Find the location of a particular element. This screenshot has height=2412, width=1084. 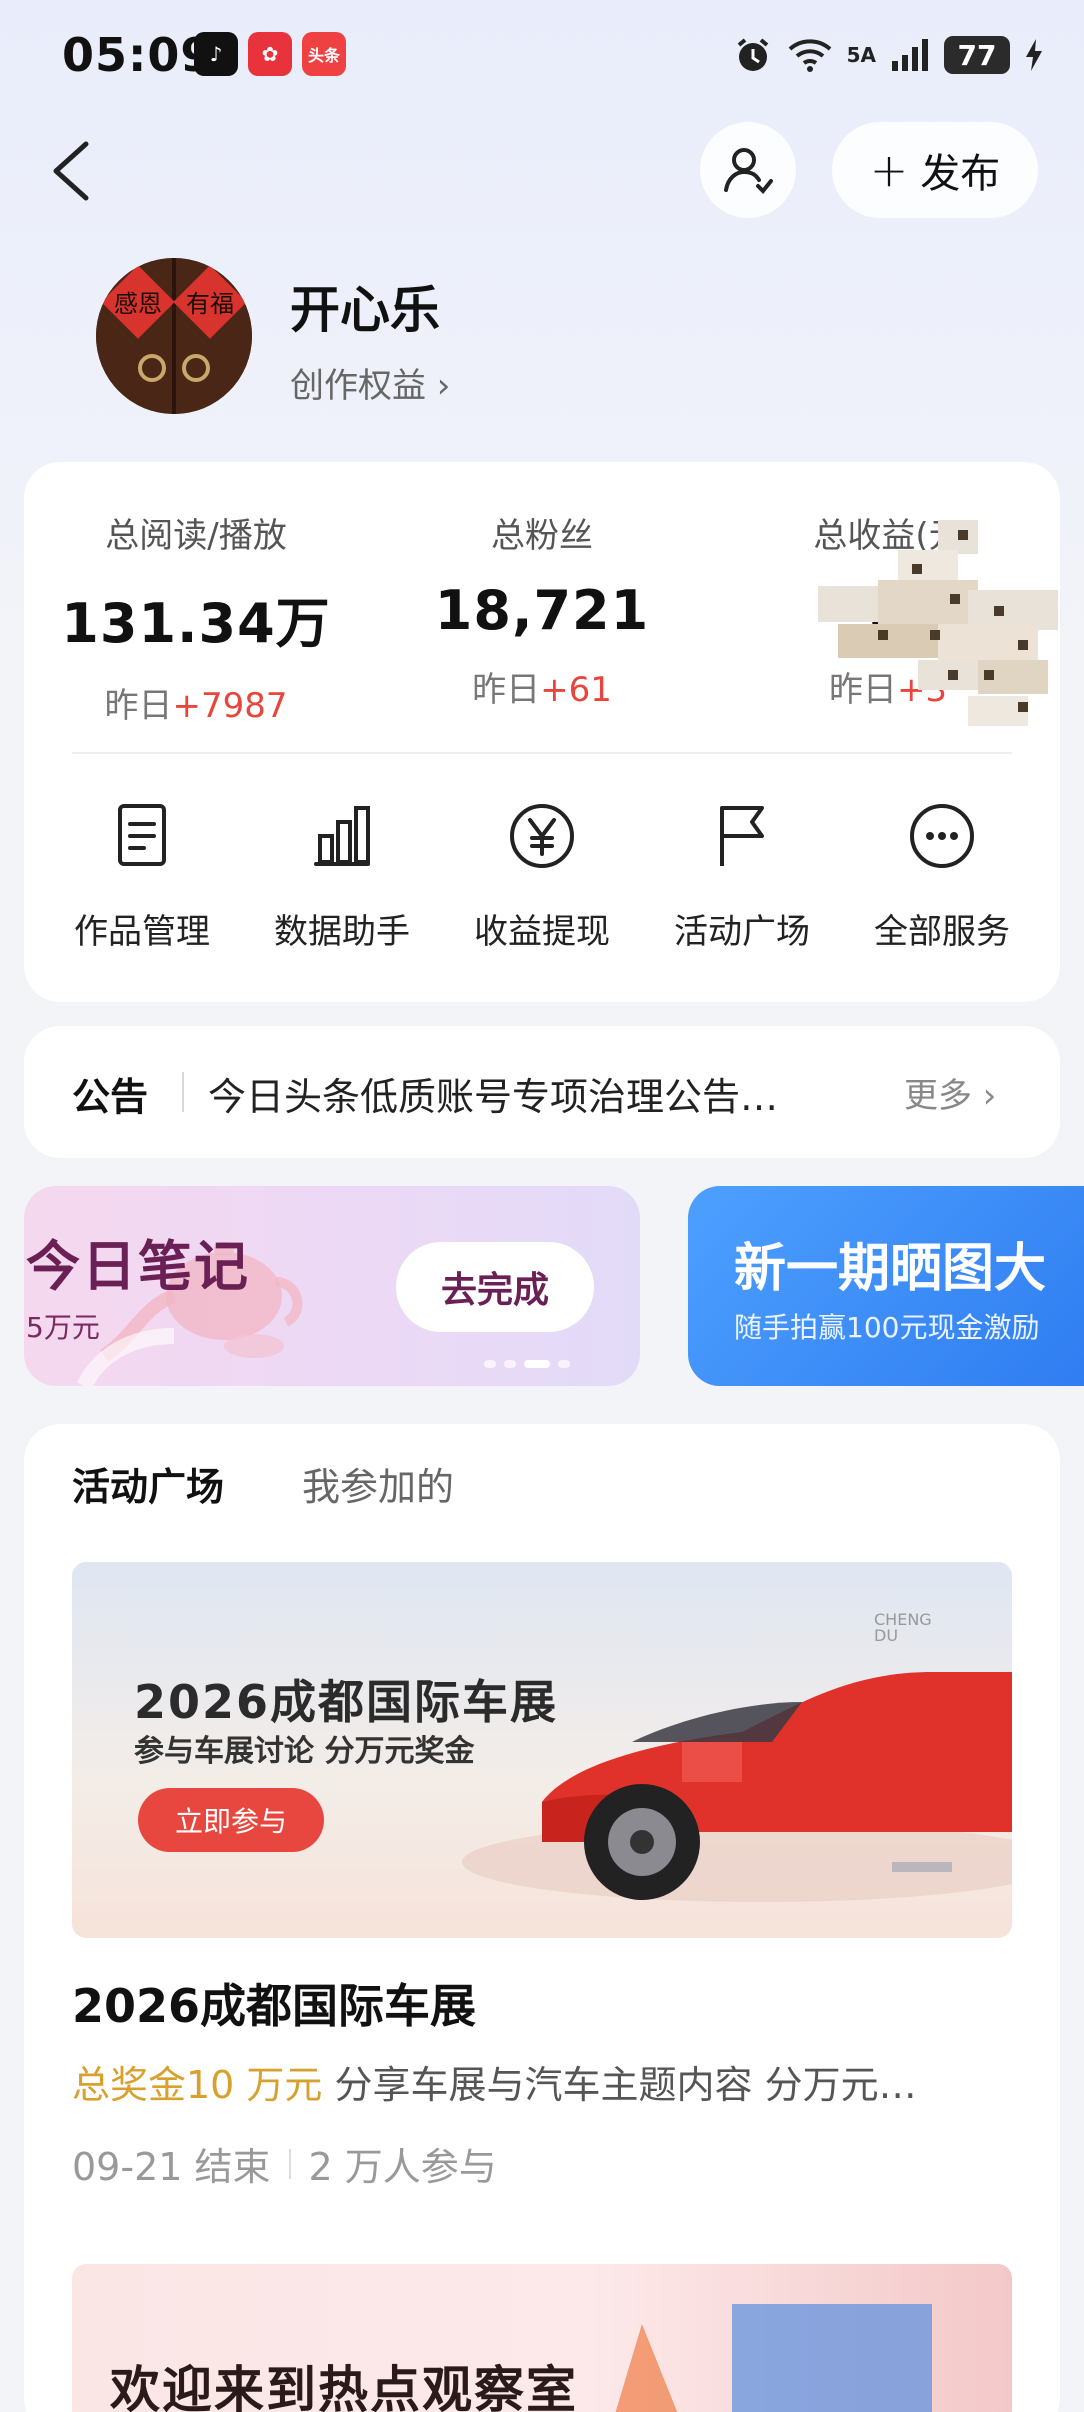

stat-total-reads: 总阅读/播放 131.34万 昨日+7987 is located at coordinates (196, 617).